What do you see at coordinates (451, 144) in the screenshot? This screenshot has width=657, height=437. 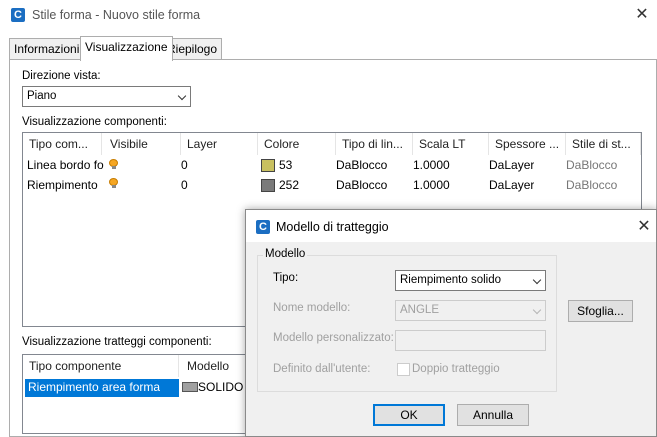 I see `col-header-scala-lt: Scala LT` at bounding box center [451, 144].